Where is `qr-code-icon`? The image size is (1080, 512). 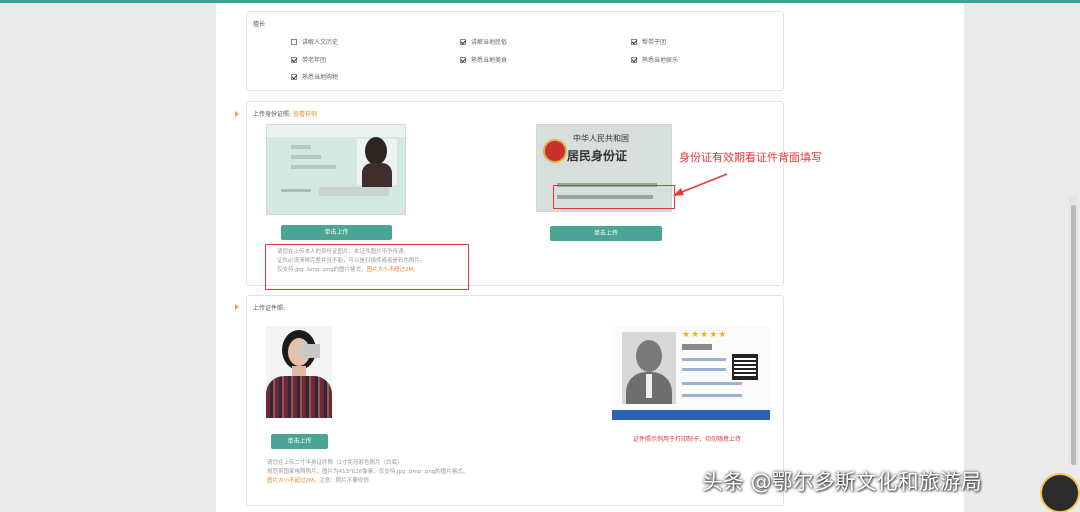
qr-code-icon is located at coordinates (745, 367).